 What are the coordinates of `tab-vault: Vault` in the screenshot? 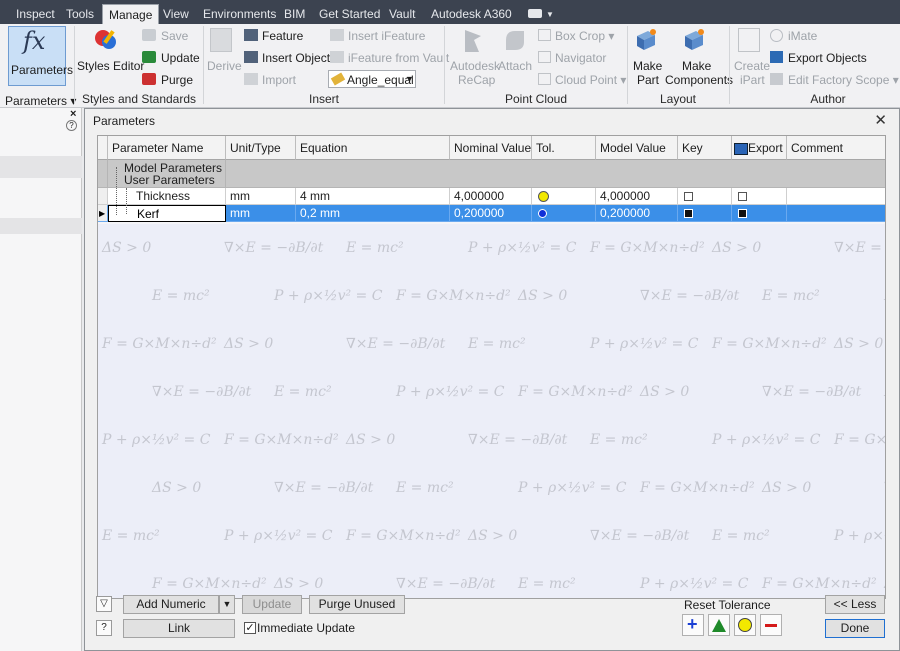 It's located at (402, 14).